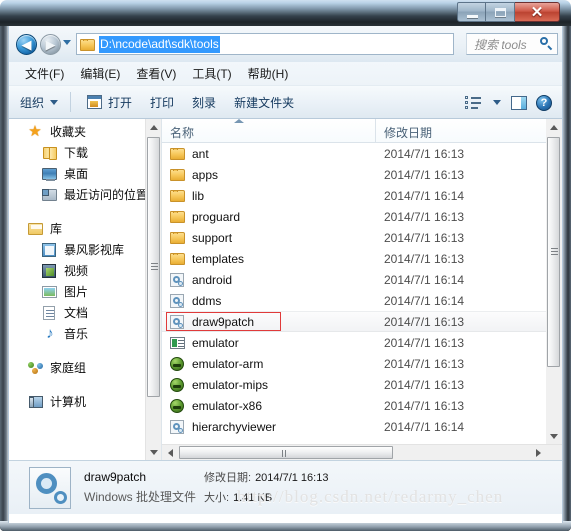  I want to click on search-box: 搜索 tools, so click(512, 44).